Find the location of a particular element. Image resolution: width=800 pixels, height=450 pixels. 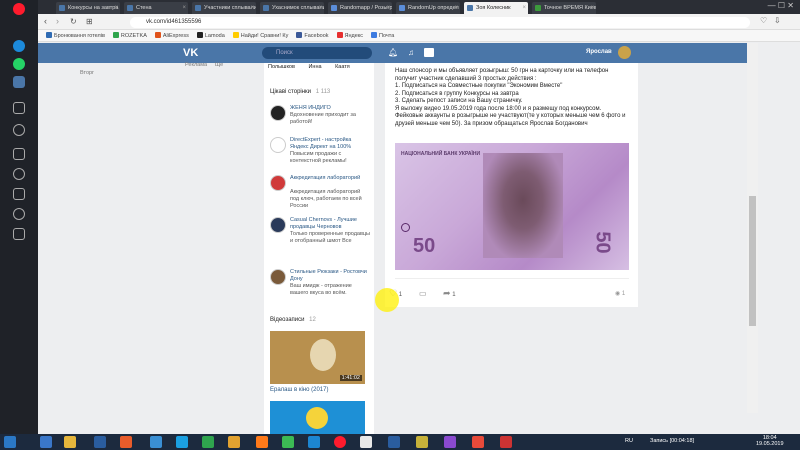

stories-title: Цікаві сторінки is located at coordinates (290, 92).